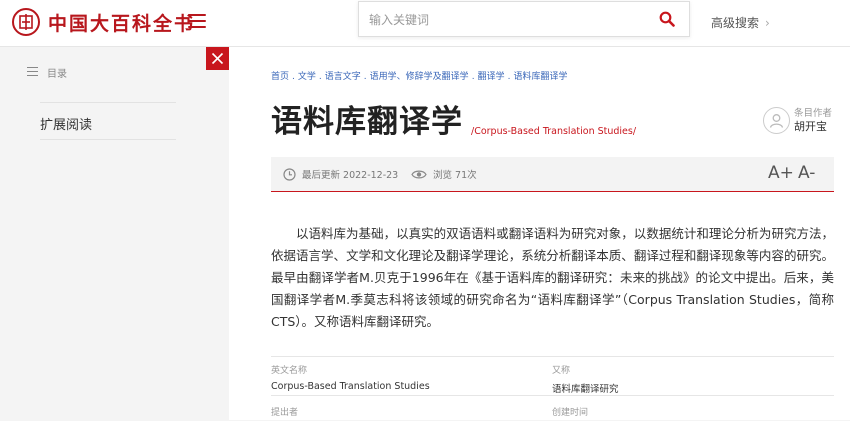  I want to click on search-box, so click(524, 19).